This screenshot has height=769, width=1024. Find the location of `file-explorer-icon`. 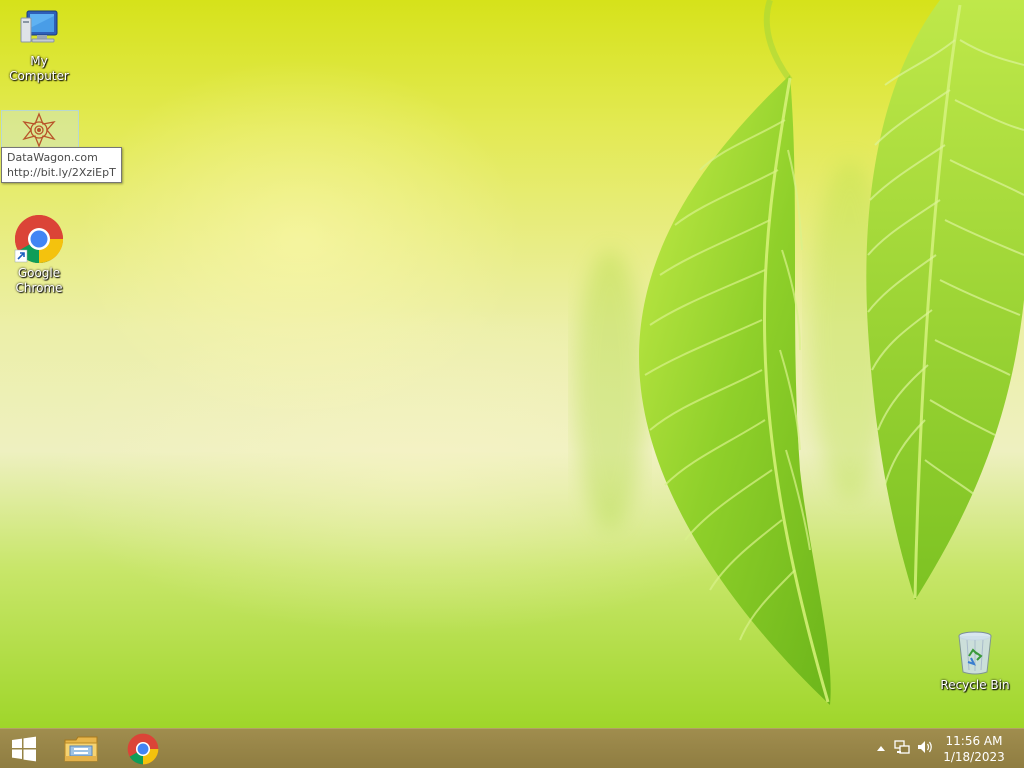

file-explorer-icon is located at coordinates (81, 749).